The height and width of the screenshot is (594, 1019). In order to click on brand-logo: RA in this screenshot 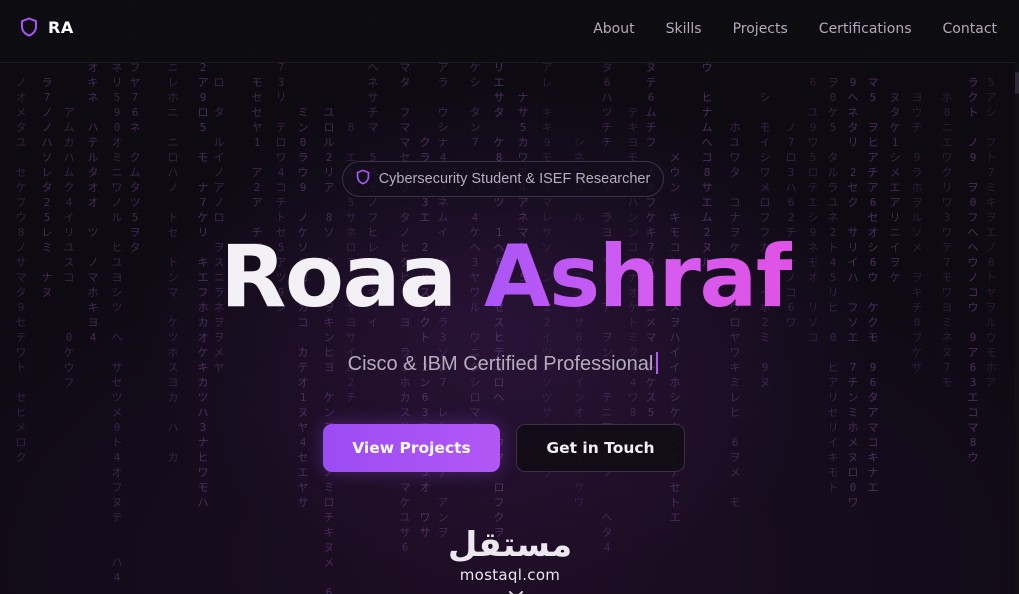, I will do `click(47, 27)`.